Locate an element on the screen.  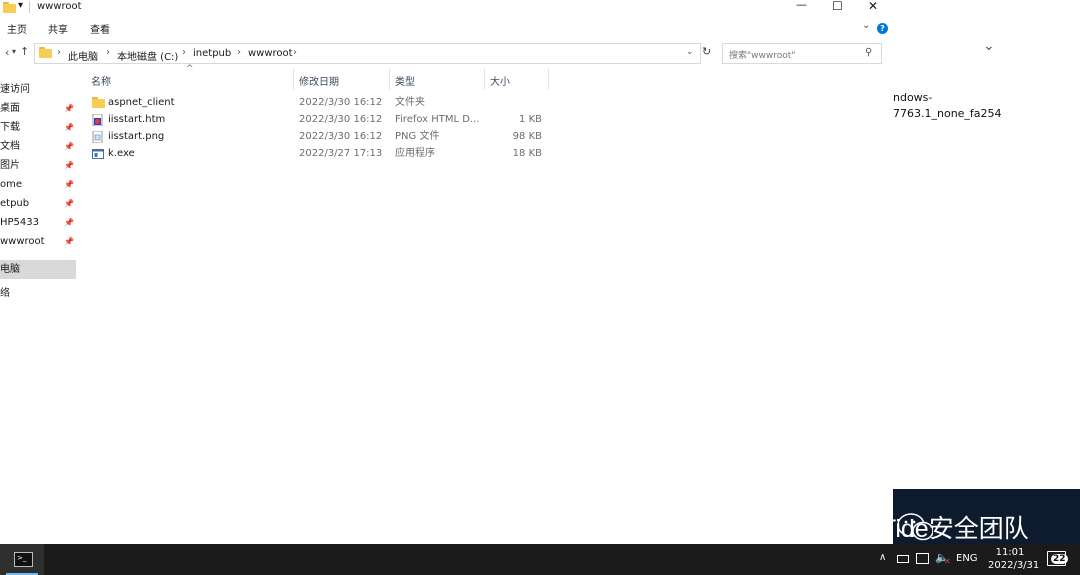
file-size: 18 KB is located at coordinates (527, 153).